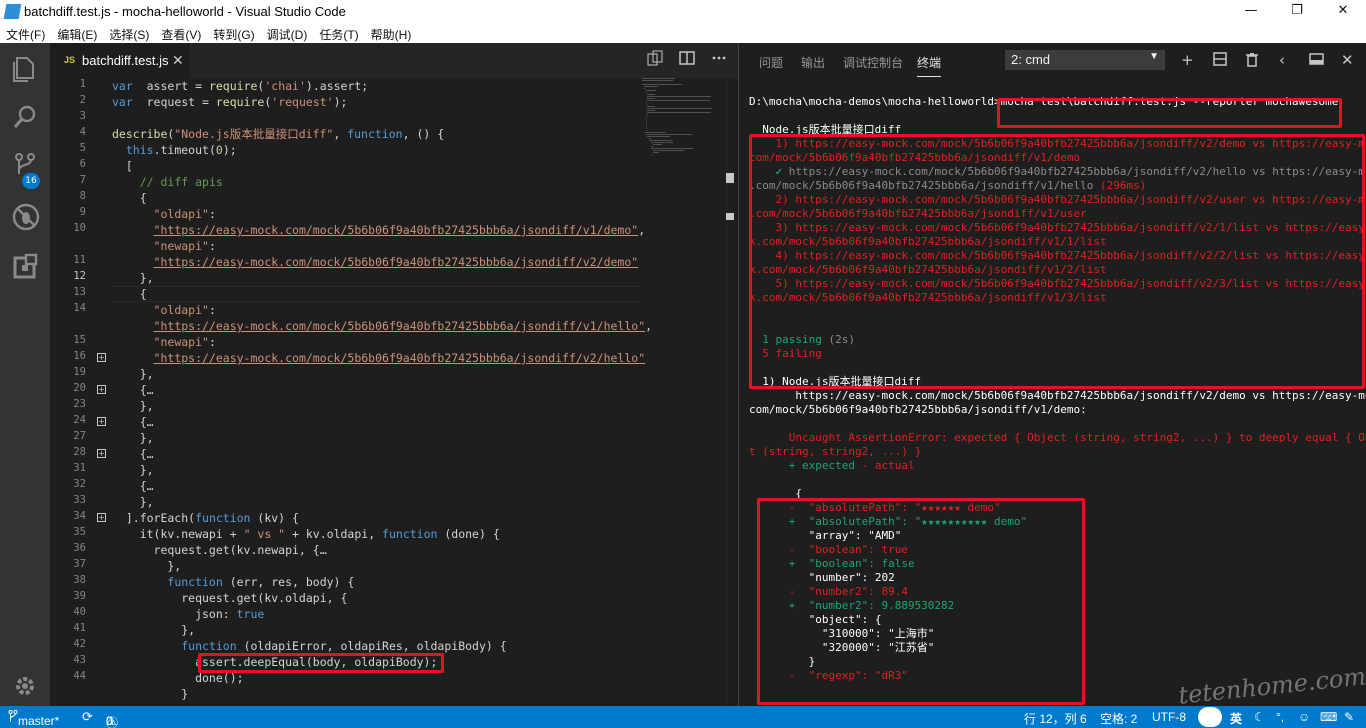 The width and height of the screenshot is (1366, 728). I want to click on ime-mode: 英, so click(1236, 718).